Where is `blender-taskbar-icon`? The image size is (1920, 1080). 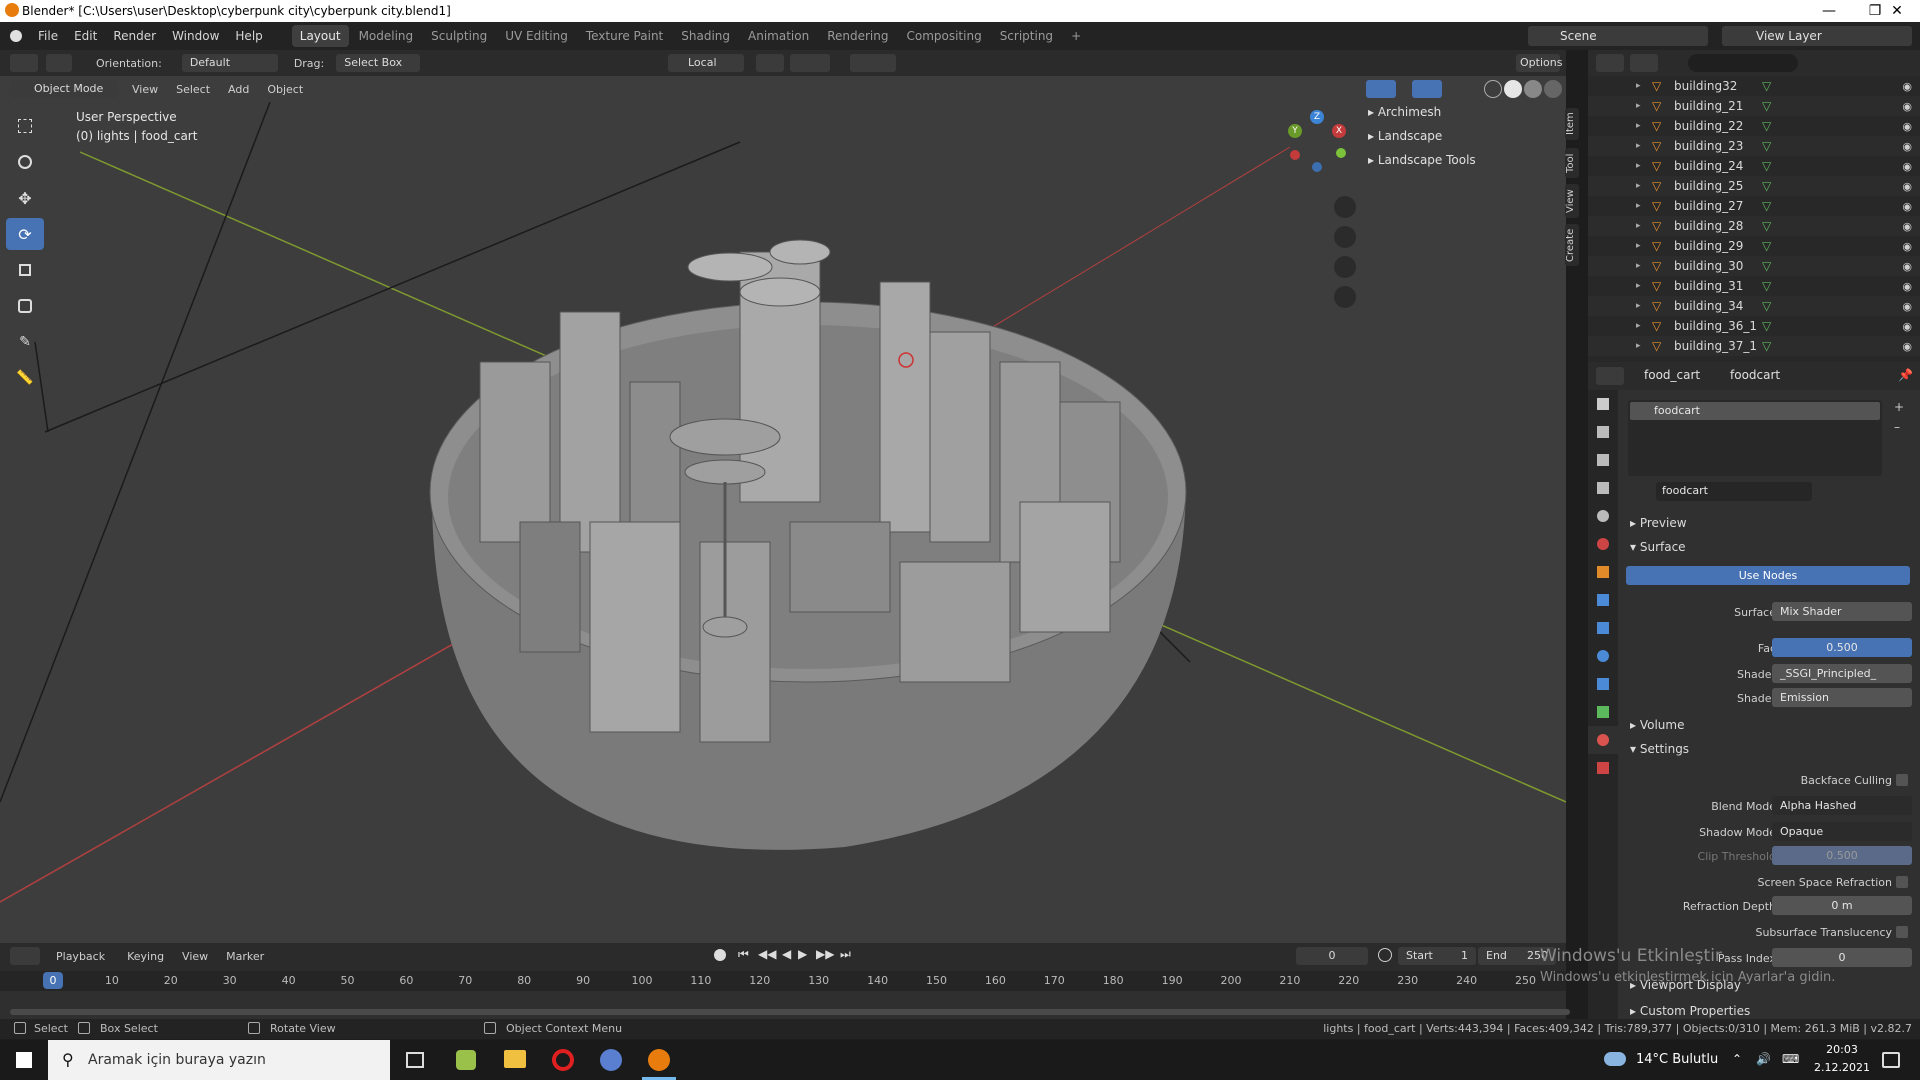 blender-taskbar-icon is located at coordinates (659, 1060).